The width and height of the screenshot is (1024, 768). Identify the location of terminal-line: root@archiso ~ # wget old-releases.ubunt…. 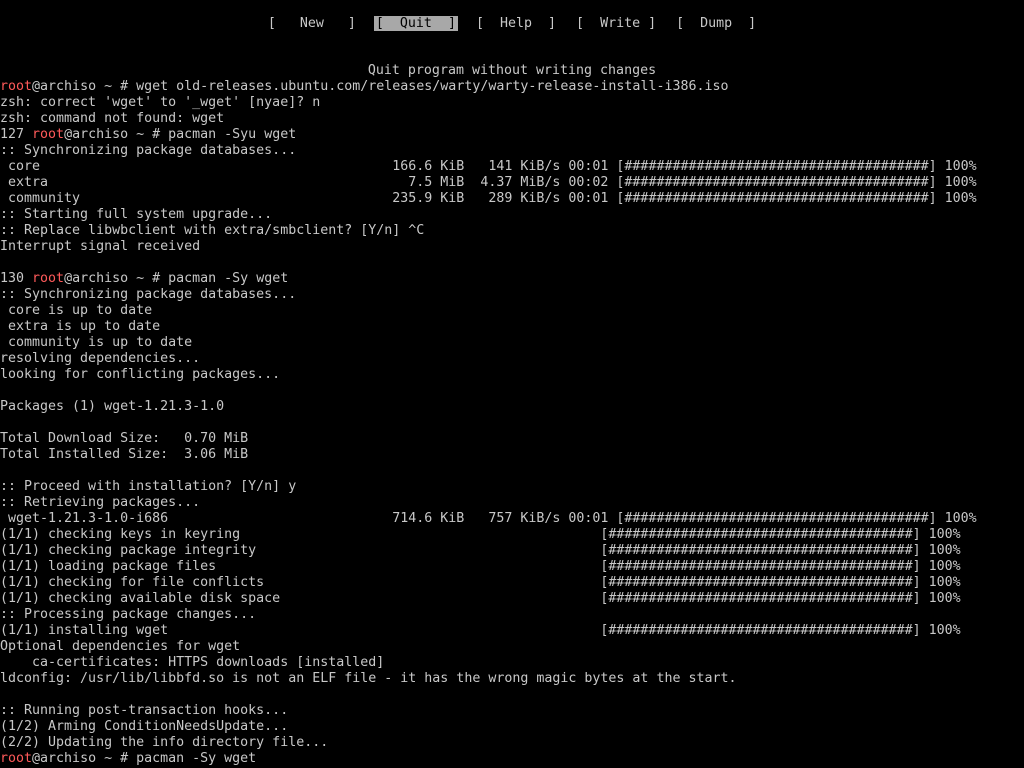
(512, 87).